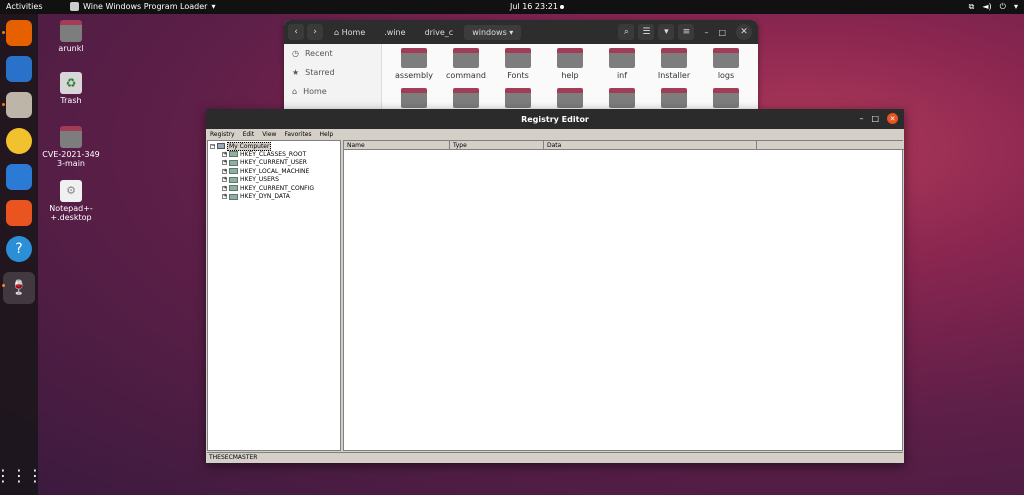 Image resolution: width=1024 pixels, height=495 pixels. What do you see at coordinates (71, 213) in the screenshot?
I see `desktop-icon-label: Notepad+-+.desktop` at bounding box center [71, 213].